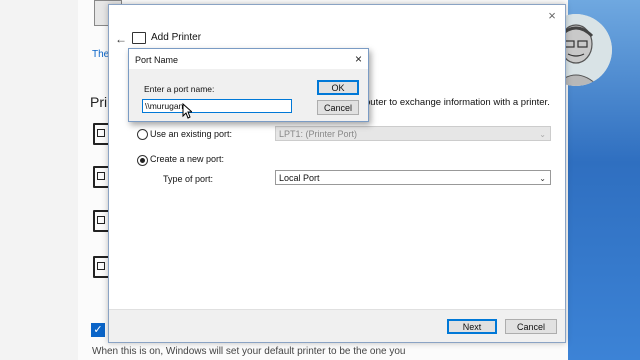  Describe the element at coordinates (248, 59) in the screenshot. I see `dialog-titlebar: Port Name ×` at that location.